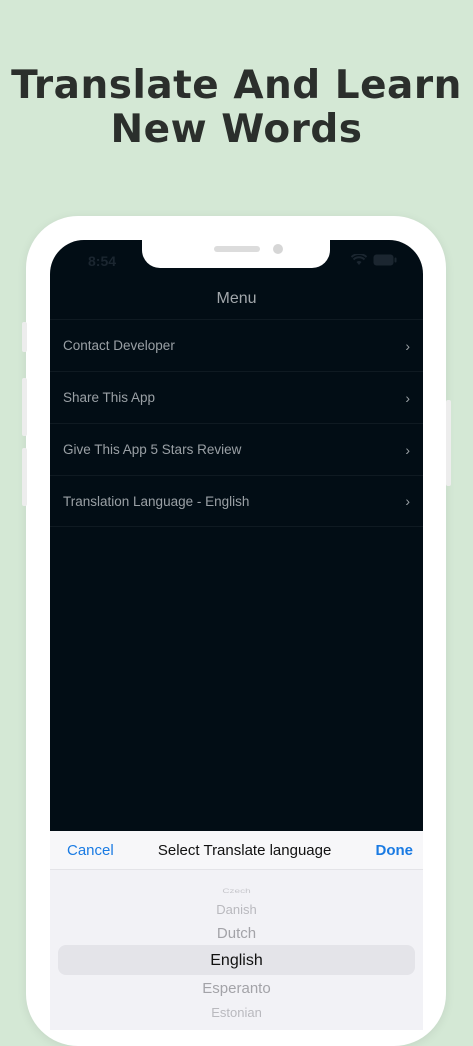 This screenshot has height=1046, width=473. What do you see at coordinates (244, 850) in the screenshot?
I see `picker-title: Select Translate language` at bounding box center [244, 850].